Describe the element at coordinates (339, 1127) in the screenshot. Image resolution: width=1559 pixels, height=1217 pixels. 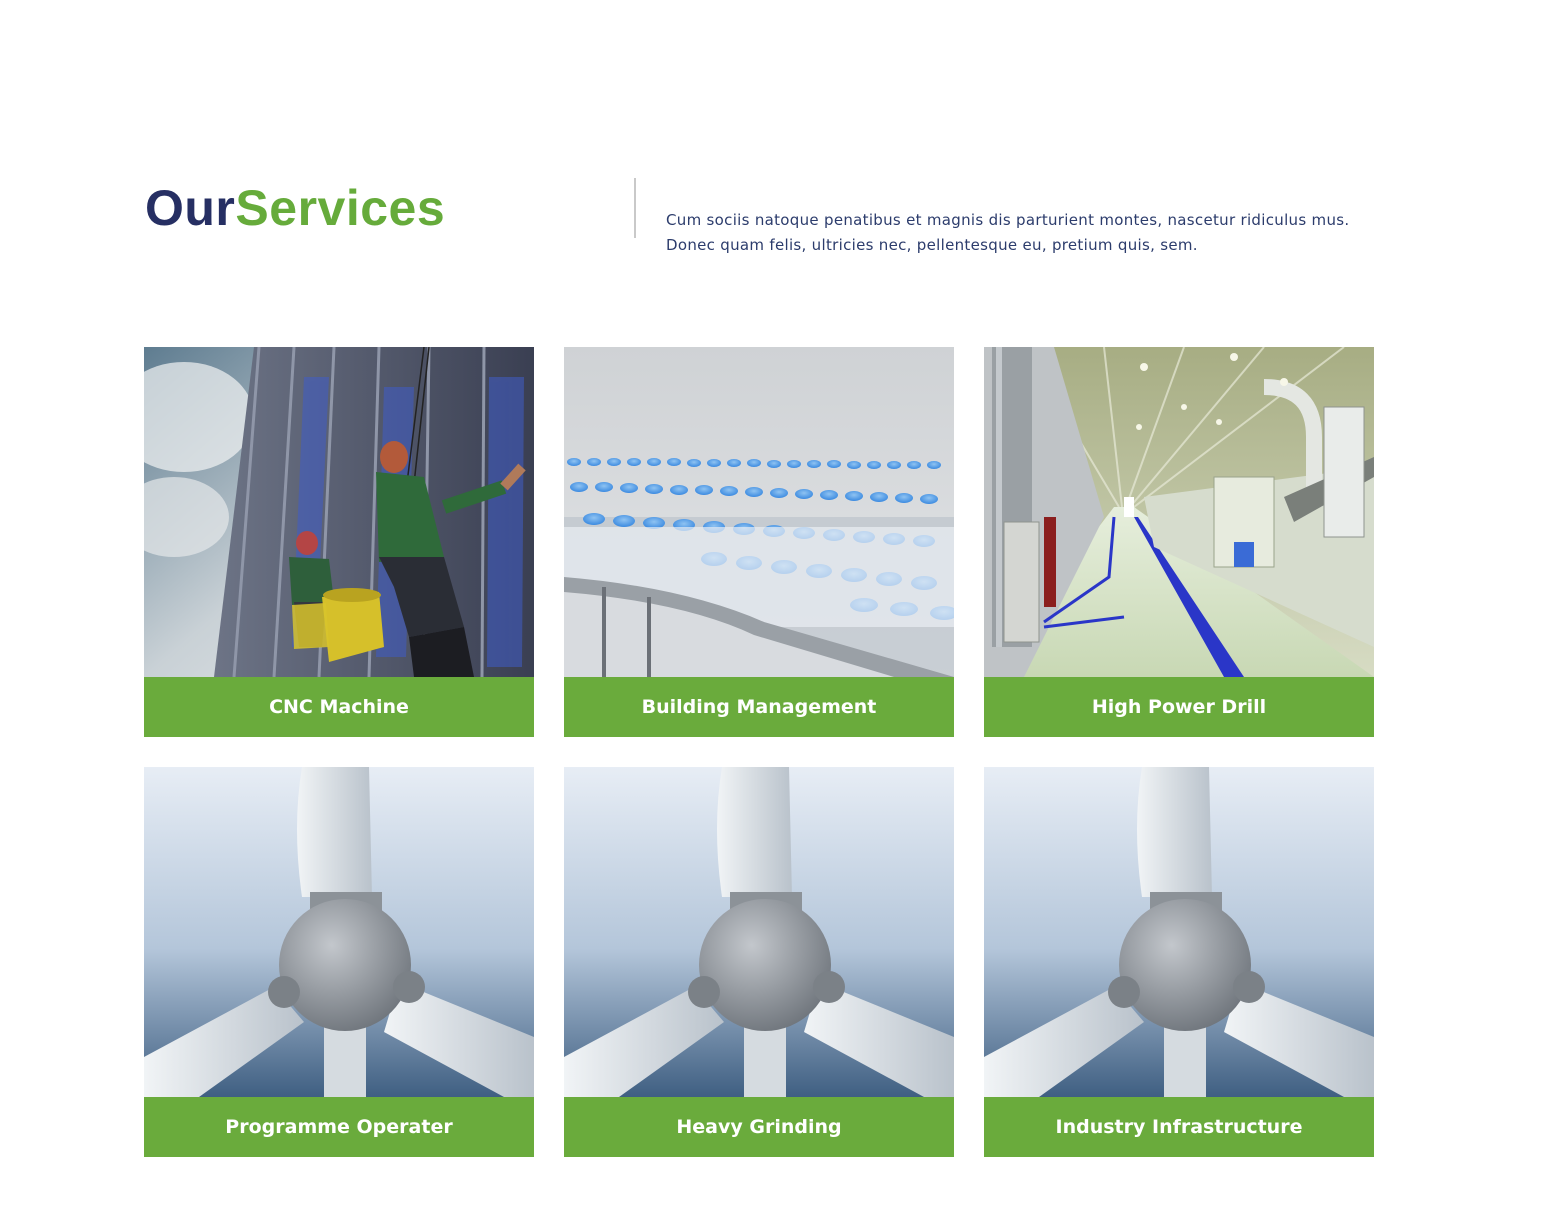
I see `service-label: Programme Operater` at that location.